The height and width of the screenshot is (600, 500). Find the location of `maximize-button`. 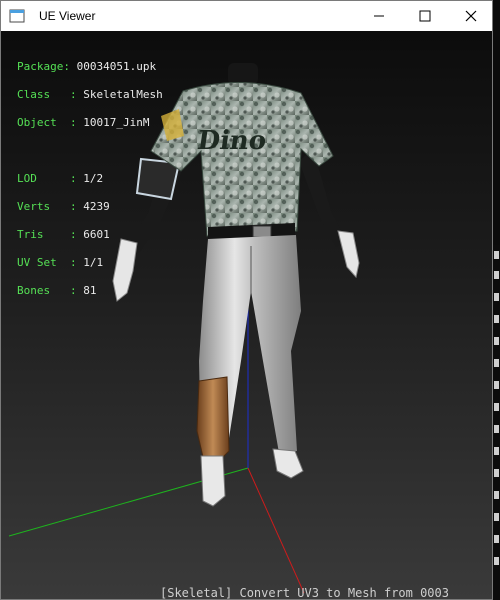

maximize-button is located at coordinates (425, 16).